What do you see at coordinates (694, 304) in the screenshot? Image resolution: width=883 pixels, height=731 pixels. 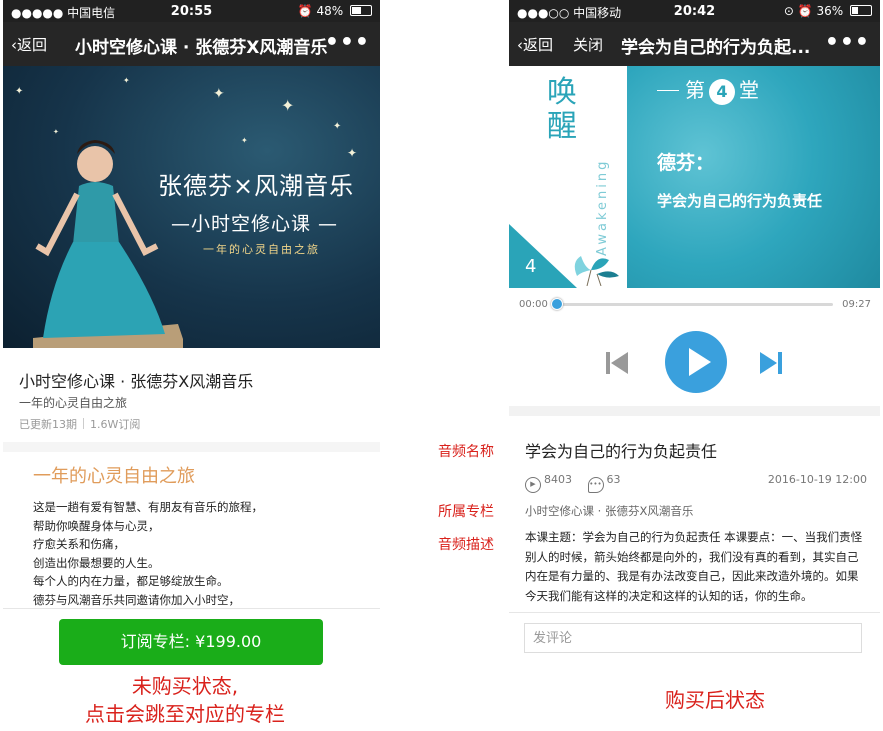 I see `progress-slider` at bounding box center [694, 304].